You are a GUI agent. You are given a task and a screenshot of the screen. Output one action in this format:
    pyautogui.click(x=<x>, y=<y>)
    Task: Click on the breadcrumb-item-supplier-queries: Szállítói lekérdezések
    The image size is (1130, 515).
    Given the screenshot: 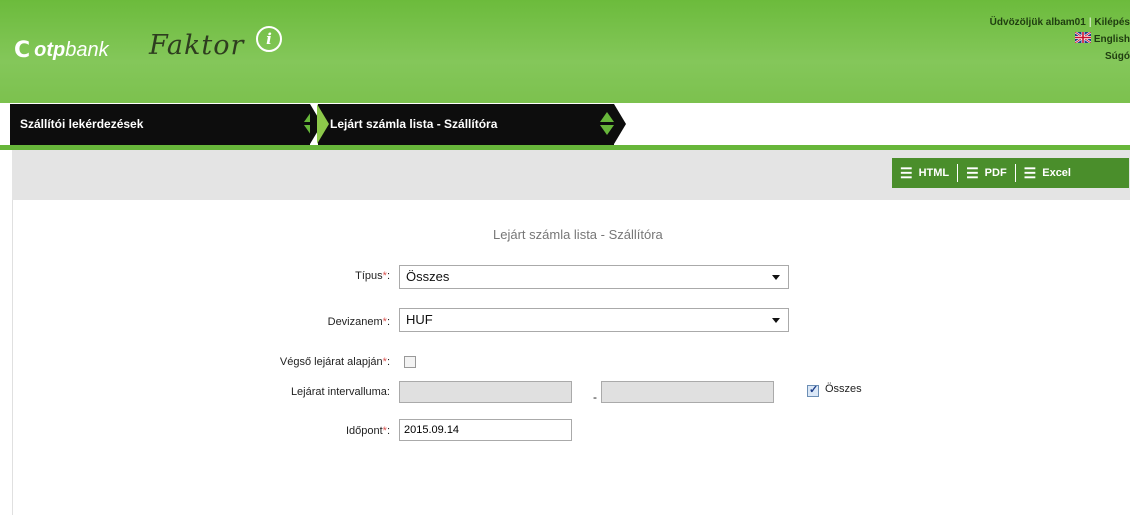 What is the action you would take?
    pyautogui.click(x=166, y=124)
    